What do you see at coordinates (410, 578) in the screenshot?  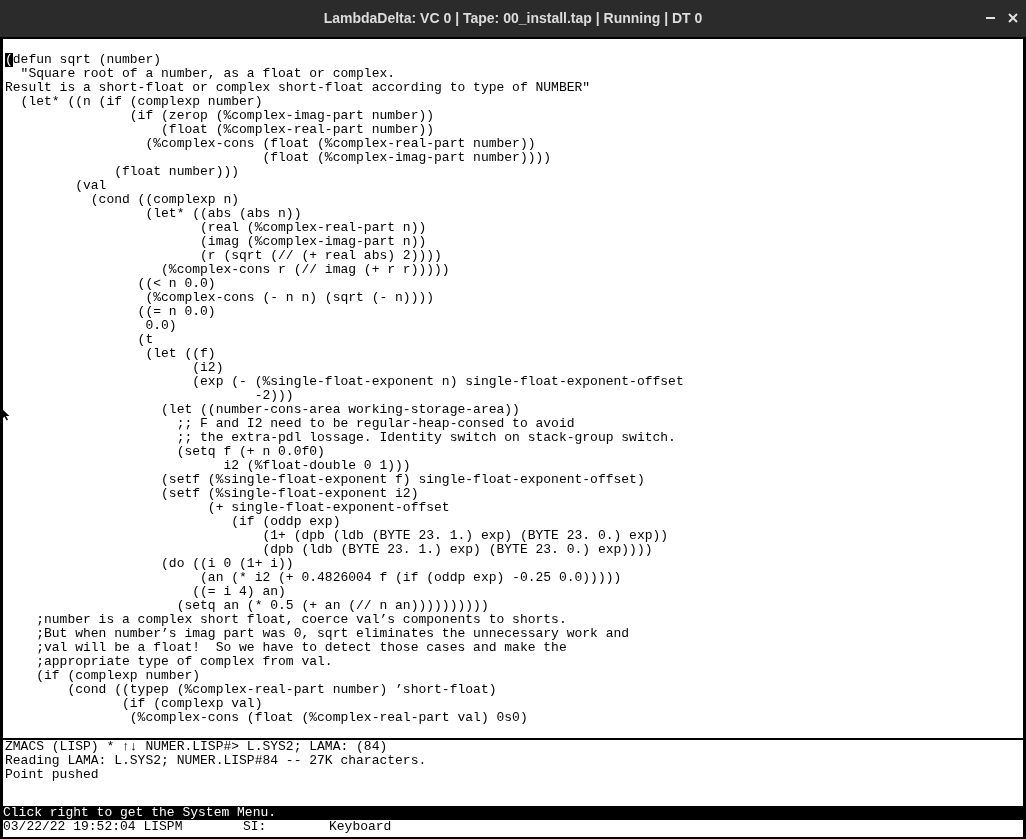 I see `code-line: (an (* i2 (+ 0.4826004 f (if (oddp exp) -0.25 0.0)))))` at bounding box center [410, 578].